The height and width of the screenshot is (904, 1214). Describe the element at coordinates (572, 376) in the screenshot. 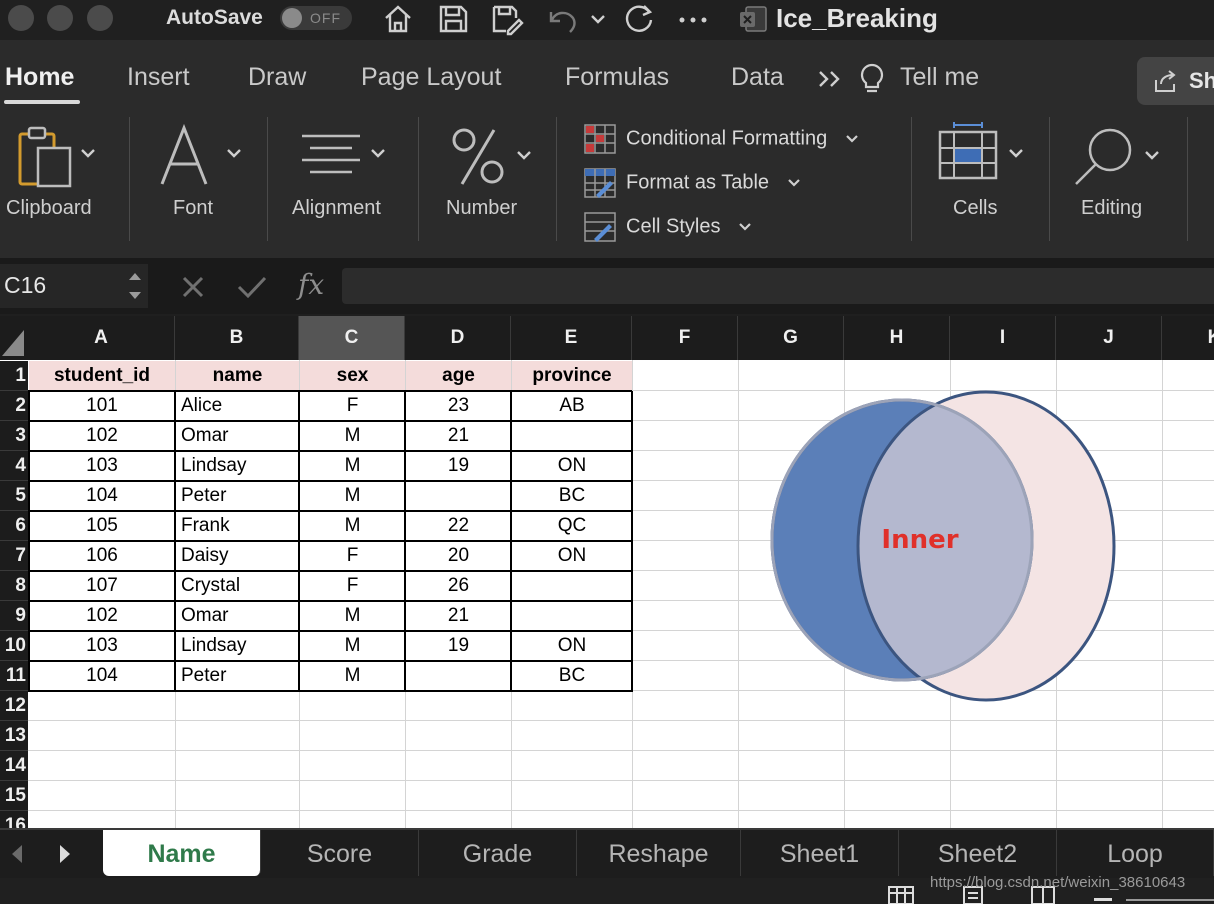

I see `column-title-province: province` at that location.